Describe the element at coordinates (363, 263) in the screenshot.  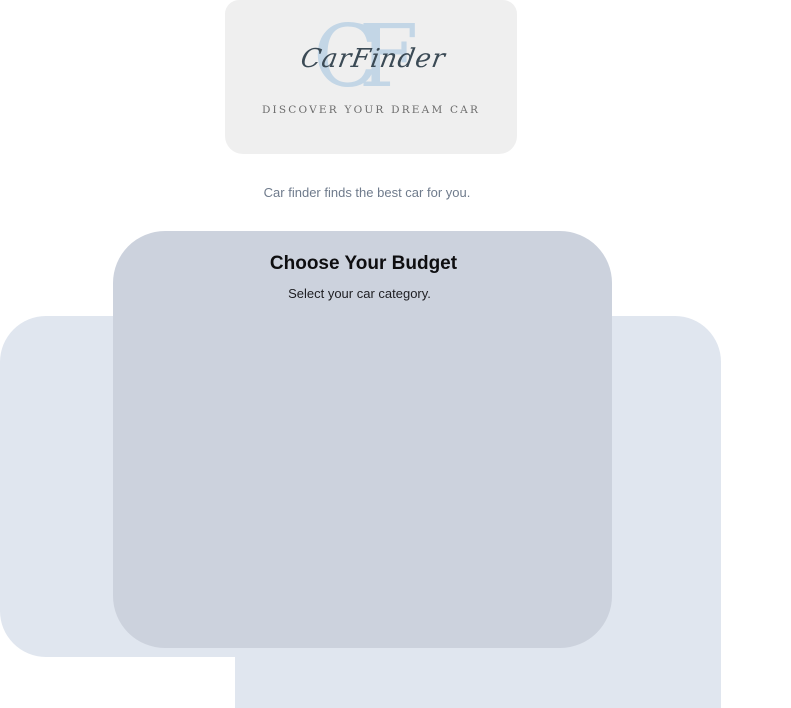
I see `budget-title: Choose Your Budget` at that location.